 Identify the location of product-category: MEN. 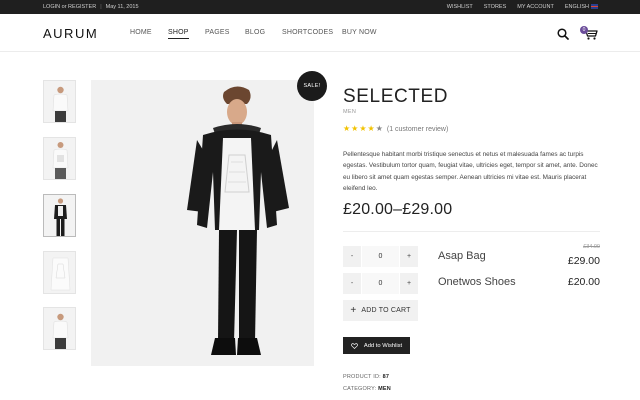
(349, 112).